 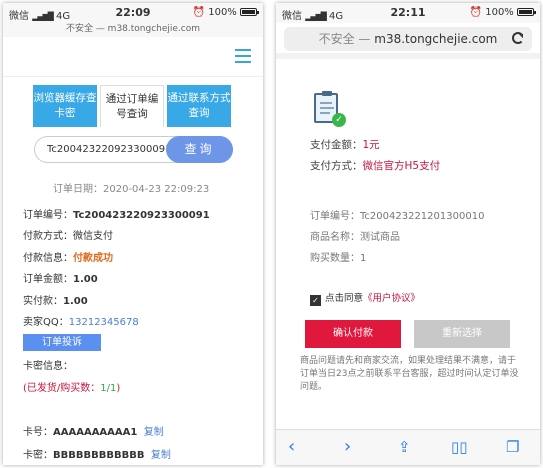 What do you see at coordinates (315, 300) in the screenshot?
I see `agree-checkbox: ✓` at bounding box center [315, 300].